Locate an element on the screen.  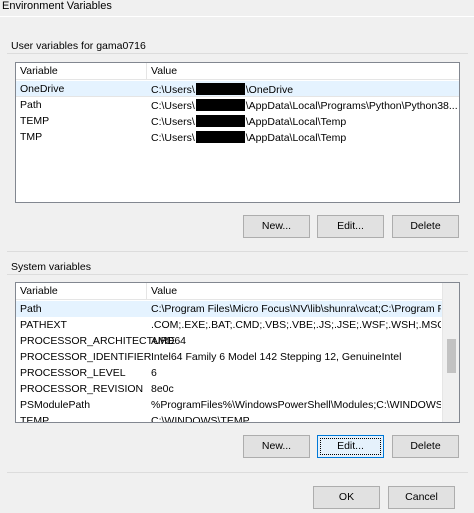
window-title: Environment Variables is located at coordinates (57, 6).